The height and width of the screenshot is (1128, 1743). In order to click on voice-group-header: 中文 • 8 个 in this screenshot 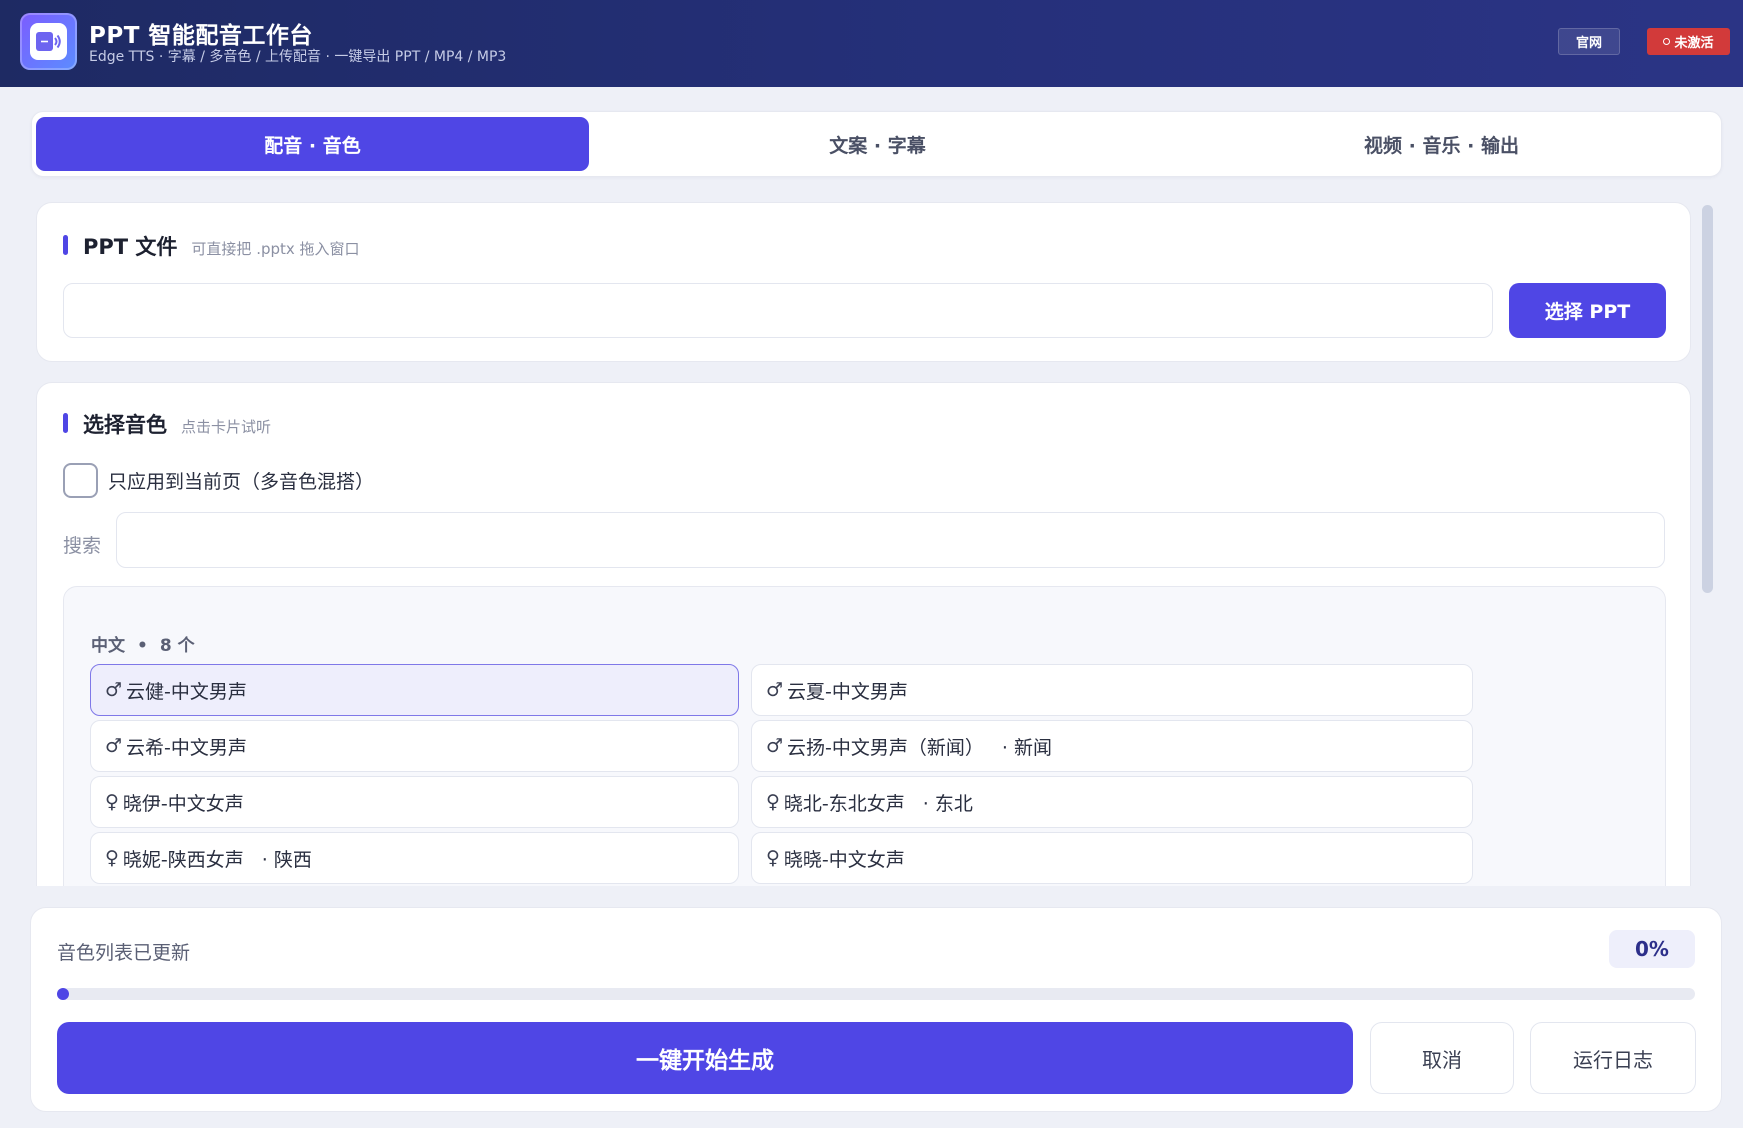, I will do `click(143, 643)`.